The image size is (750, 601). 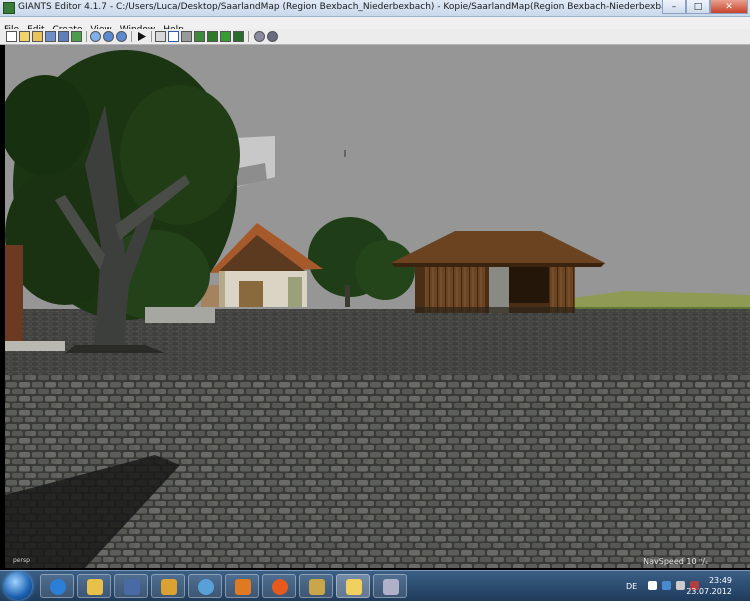 I want to click on move-mode-icon, so click(x=173, y=36).